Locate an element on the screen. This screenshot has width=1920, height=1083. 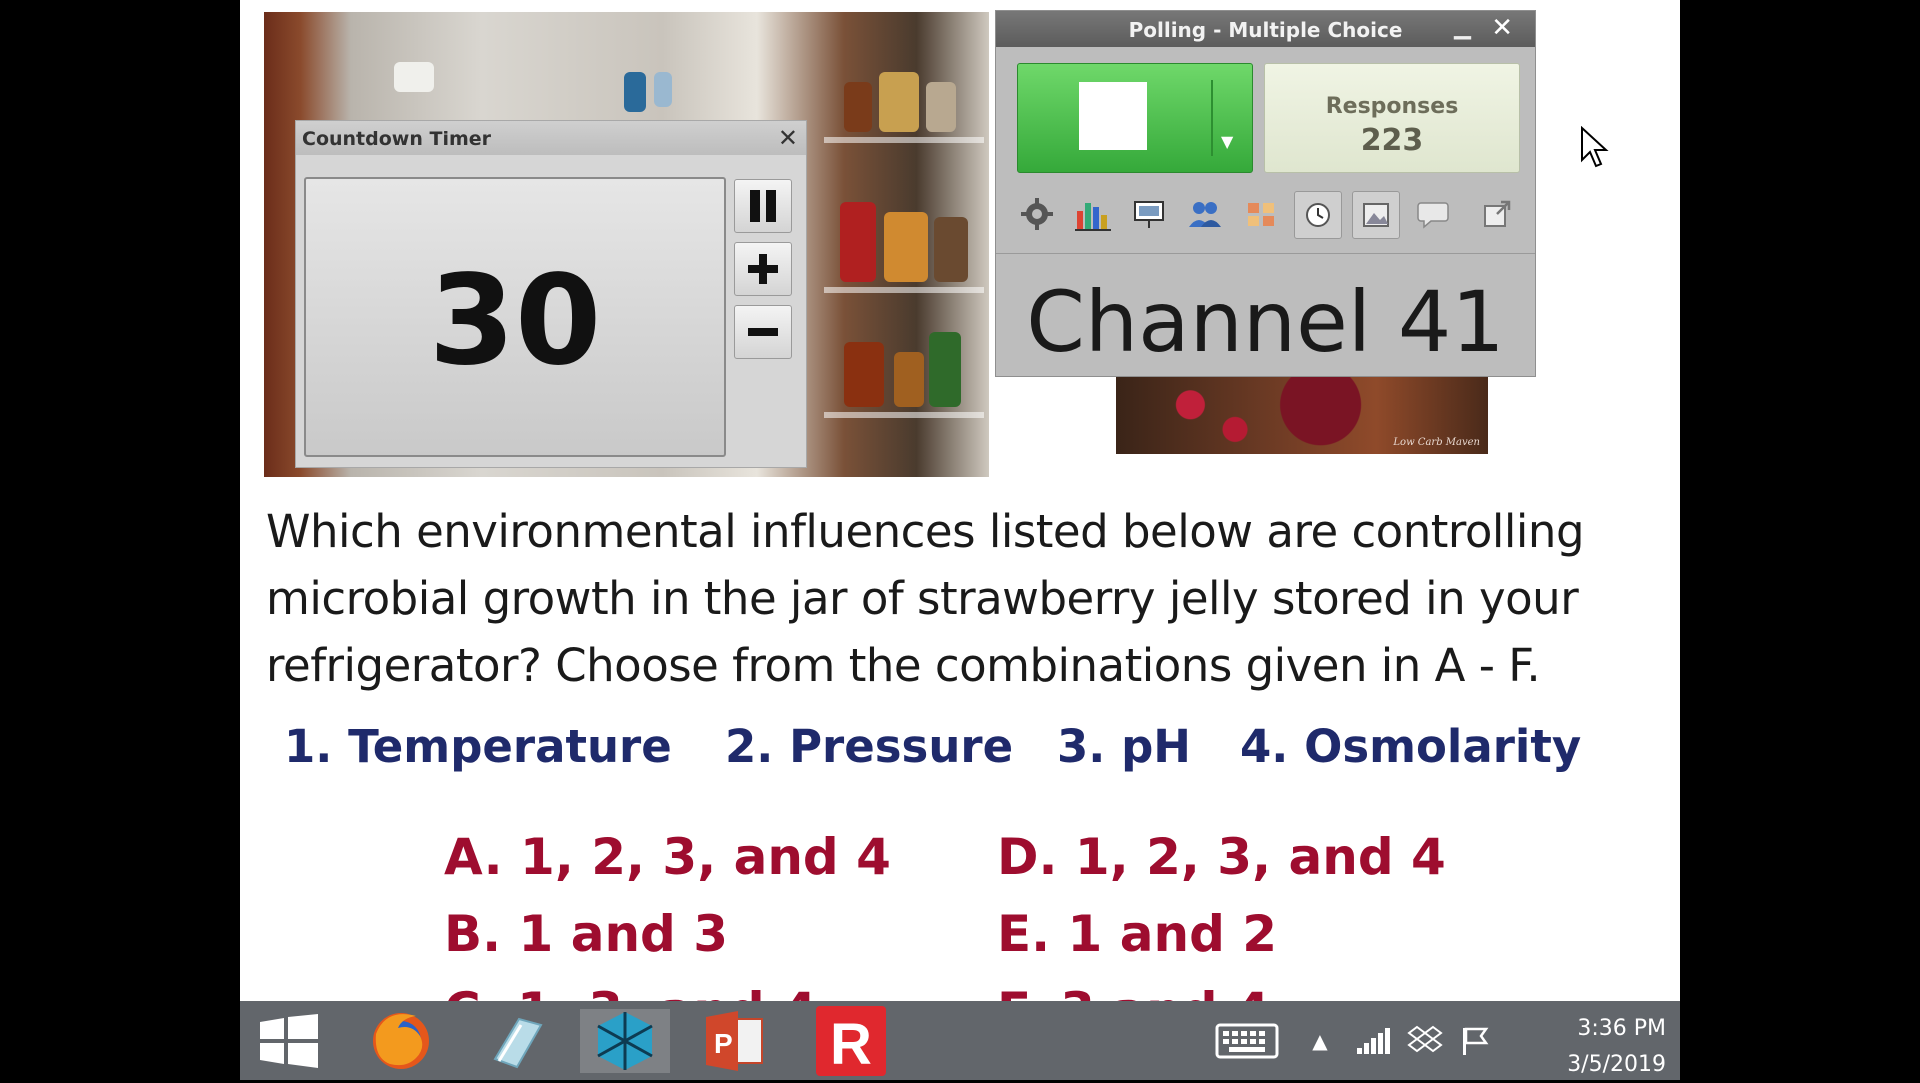
timer-title: Countdown Timer is located at coordinates (397, 139).